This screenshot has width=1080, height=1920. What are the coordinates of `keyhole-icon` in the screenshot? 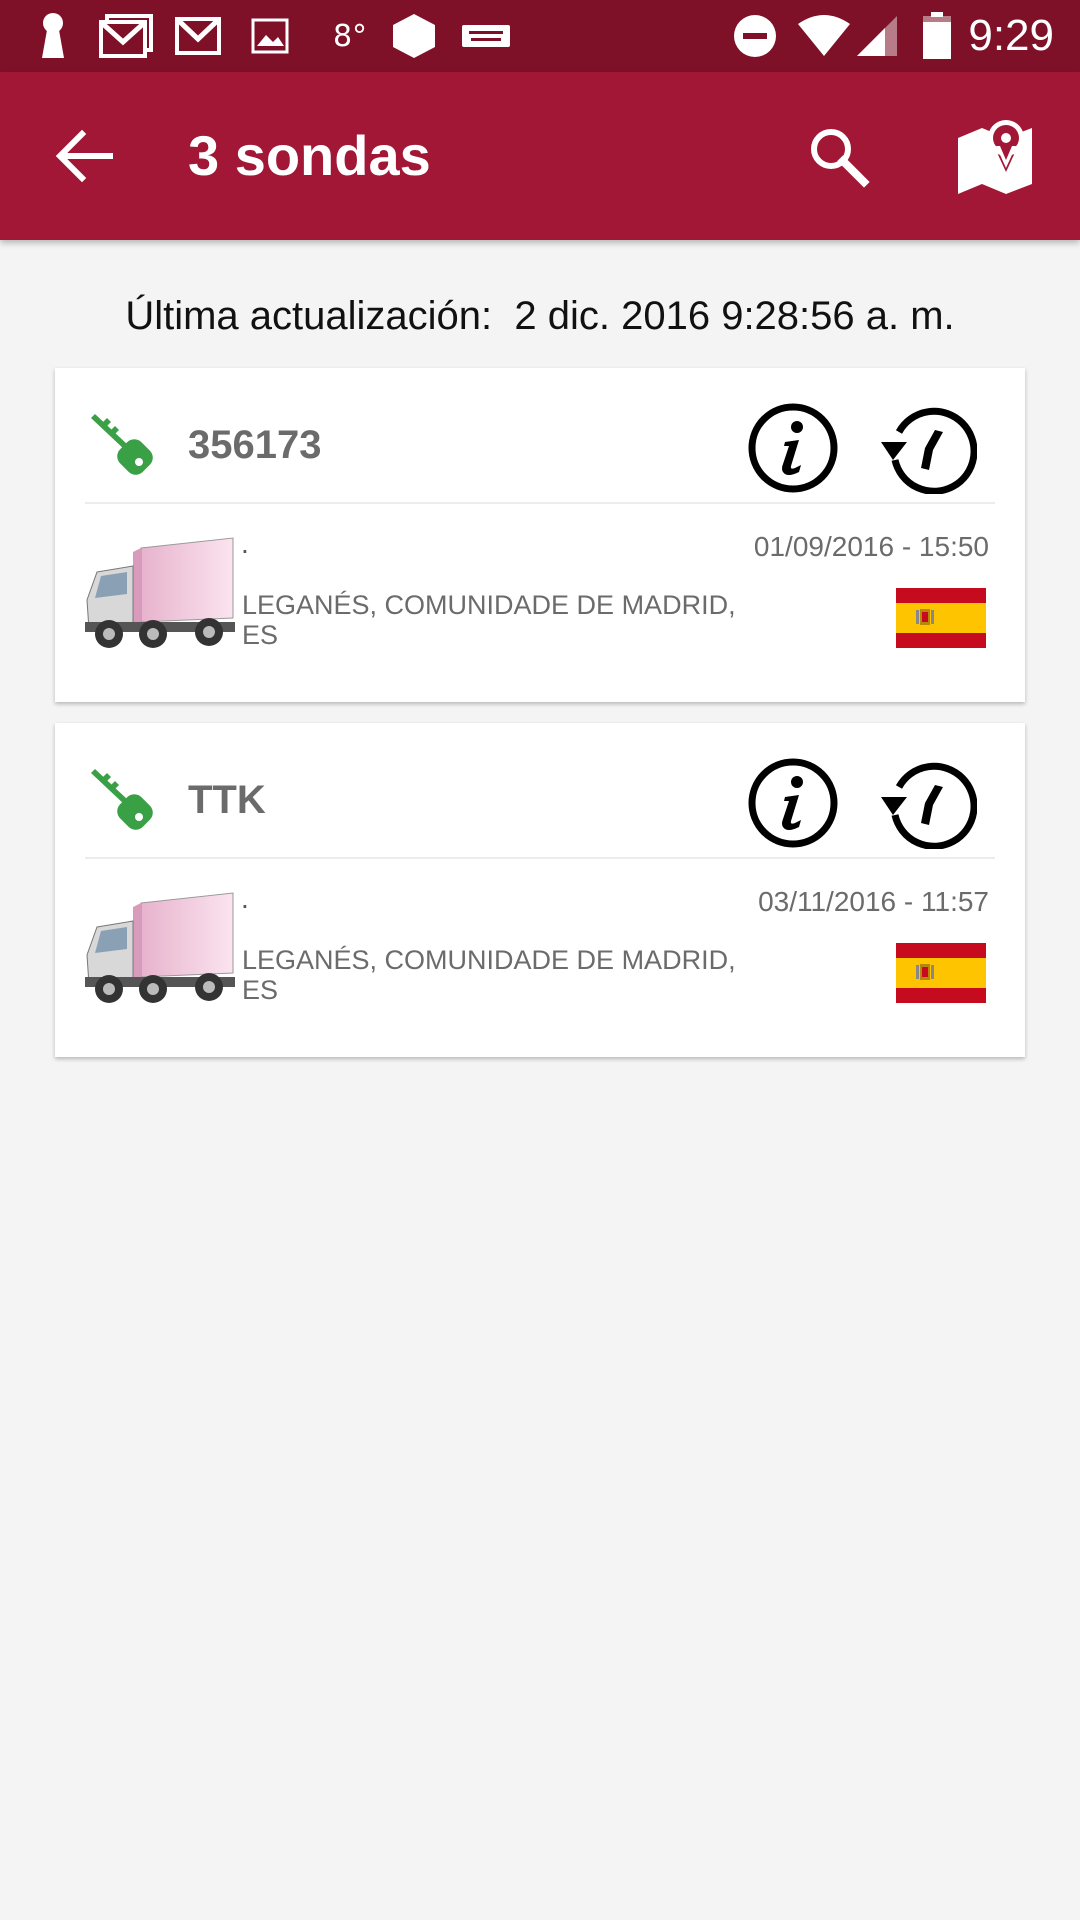 It's located at (53, 36).